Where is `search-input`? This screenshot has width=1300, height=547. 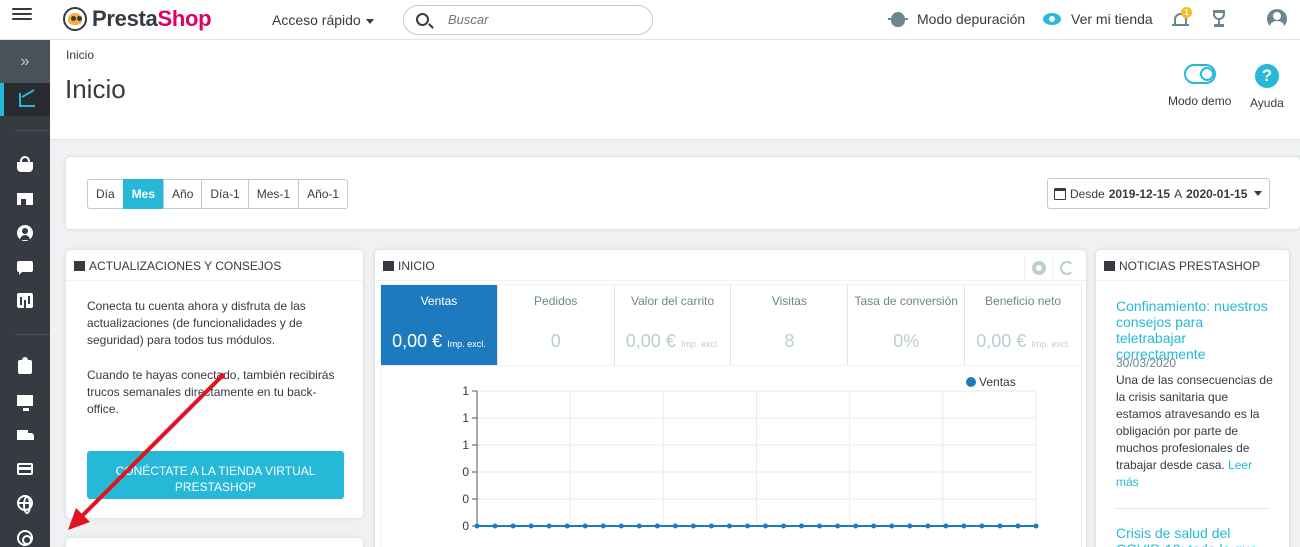 search-input is located at coordinates (543, 19).